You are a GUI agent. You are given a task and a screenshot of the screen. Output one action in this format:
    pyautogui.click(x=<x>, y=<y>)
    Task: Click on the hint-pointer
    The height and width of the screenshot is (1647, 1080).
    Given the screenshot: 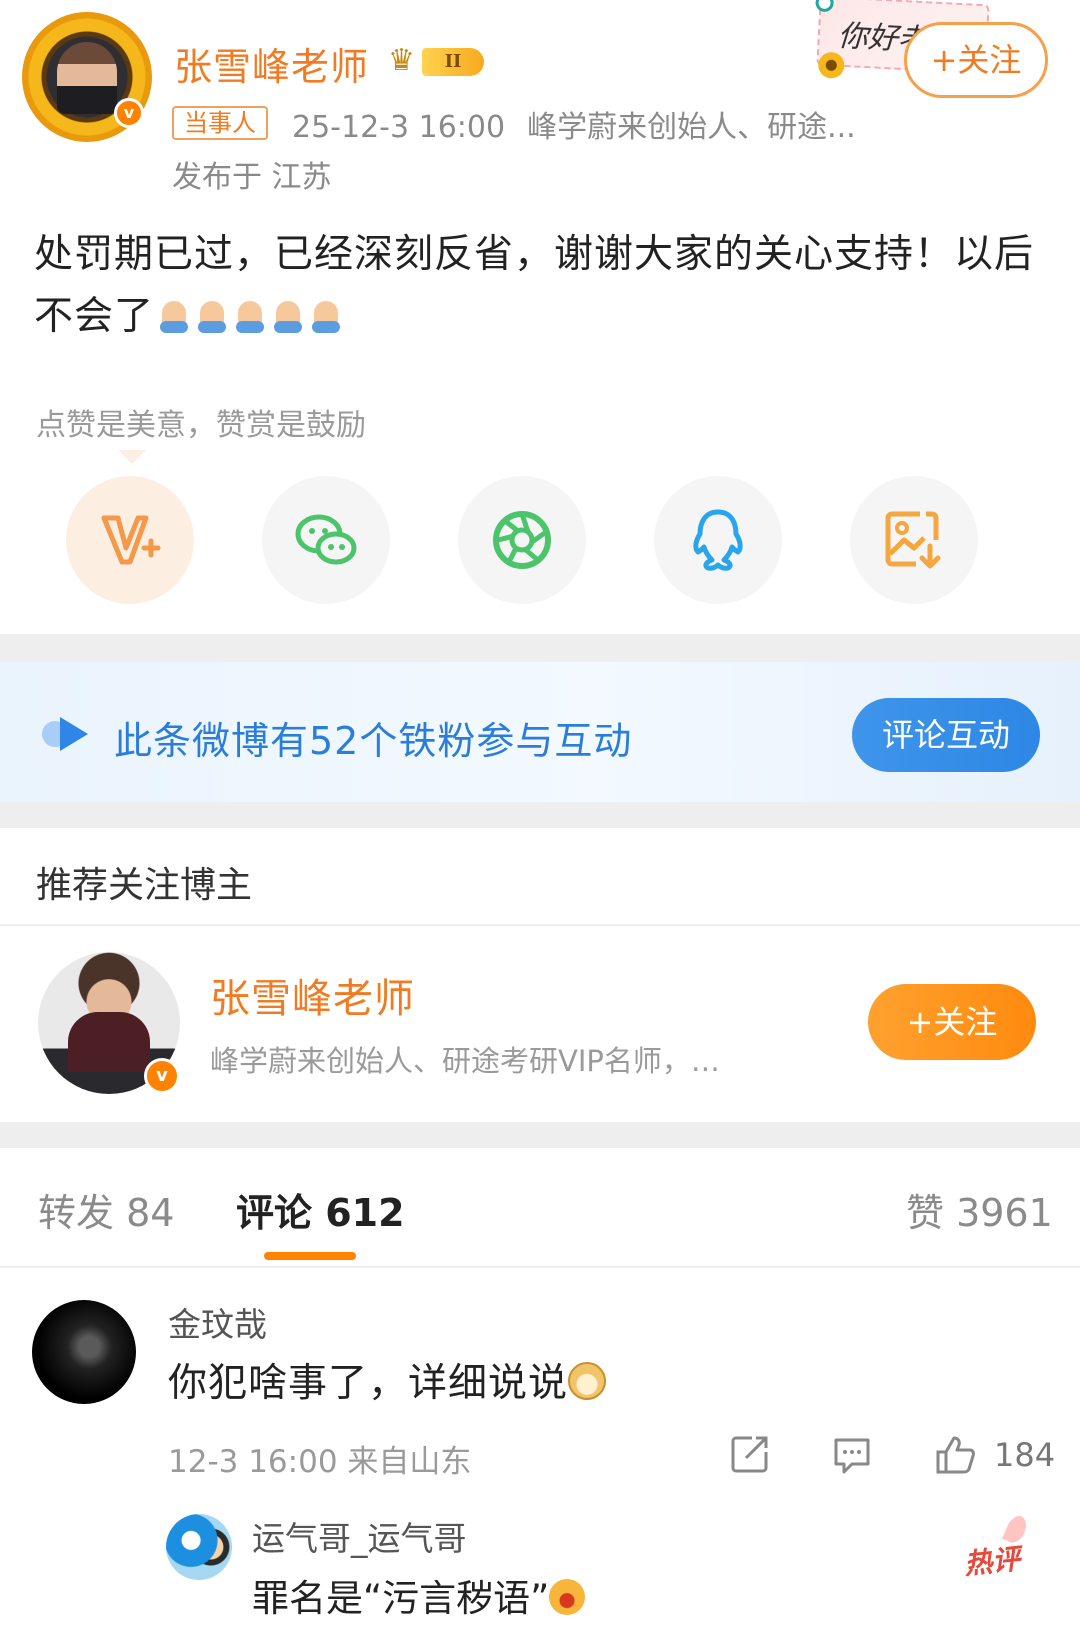 What is the action you would take?
    pyautogui.click(x=132, y=457)
    